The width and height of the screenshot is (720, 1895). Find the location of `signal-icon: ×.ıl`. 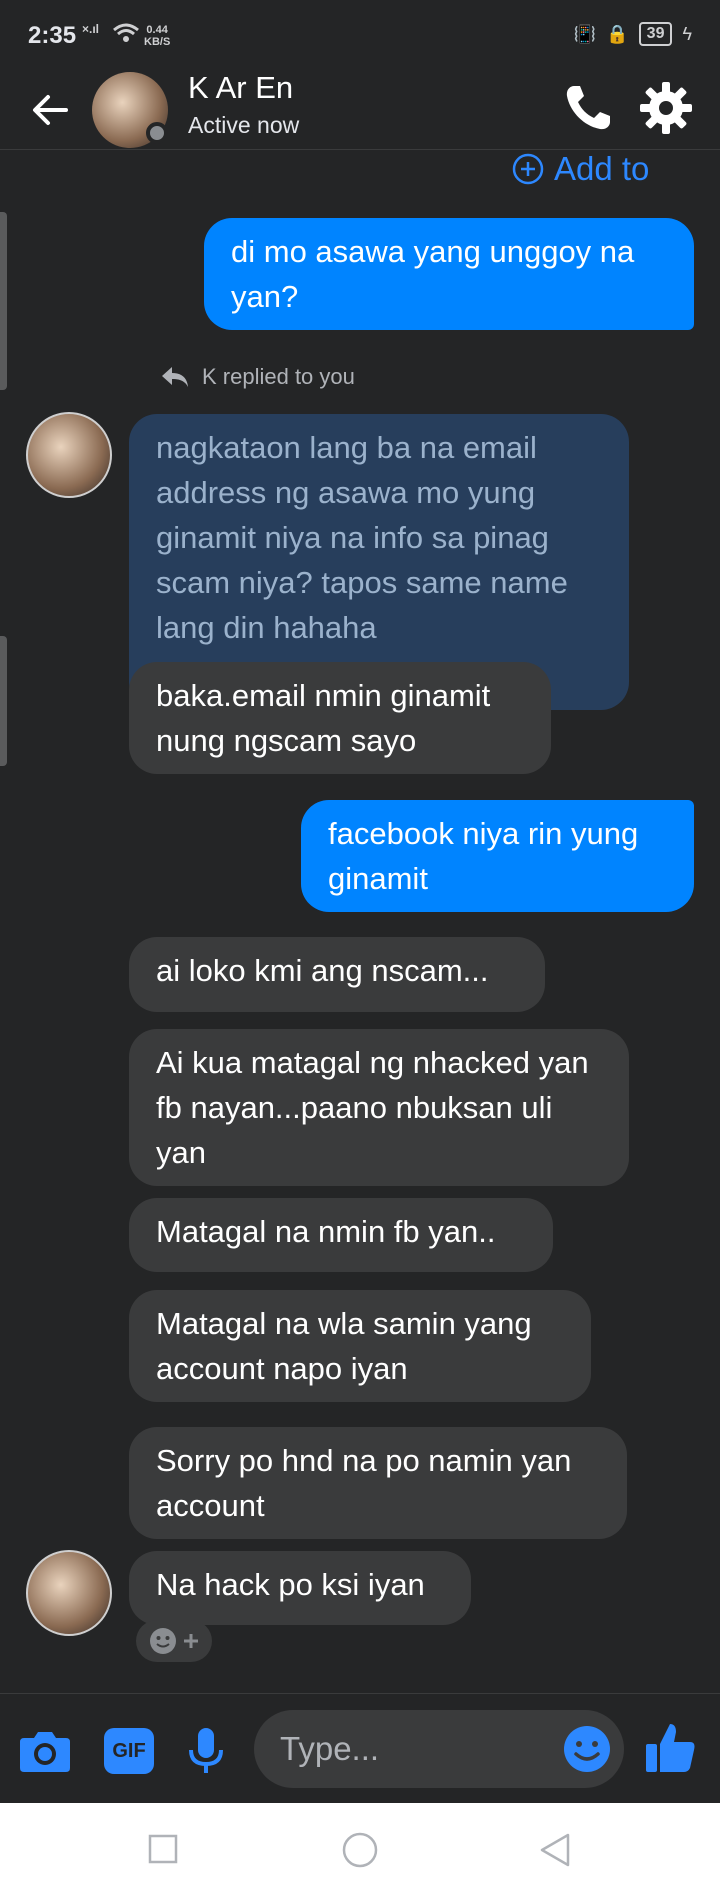

signal-icon: ×.ıl is located at coordinates (91, 29).